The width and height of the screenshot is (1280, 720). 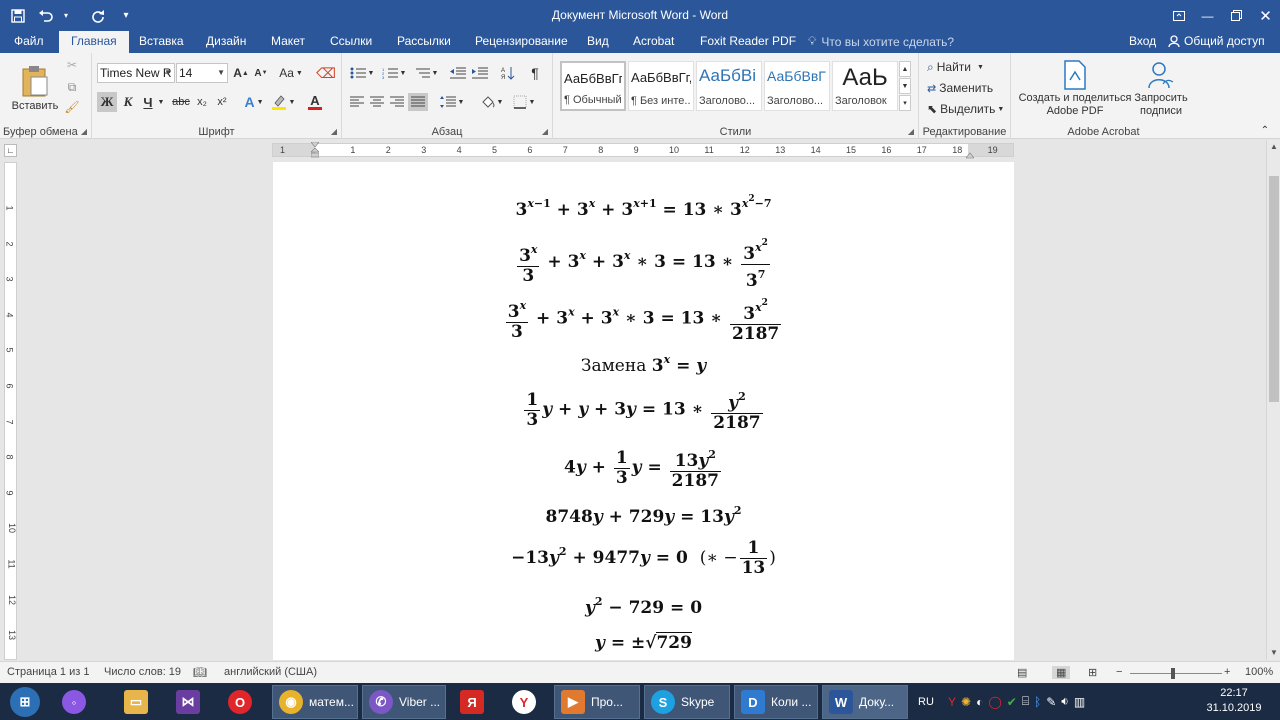 What do you see at coordinates (84, 131) in the screenshot?
I see `clipboard-launcher-icon: ◢` at bounding box center [84, 131].